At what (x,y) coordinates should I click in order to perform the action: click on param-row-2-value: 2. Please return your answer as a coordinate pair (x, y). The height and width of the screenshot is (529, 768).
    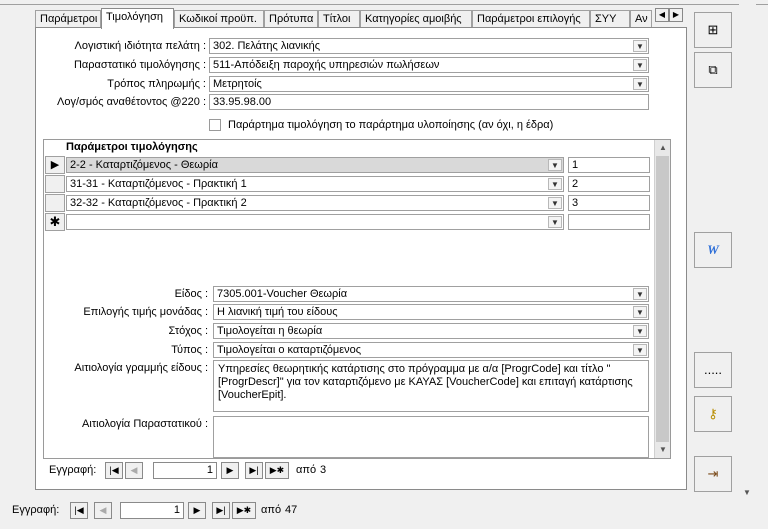
    Looking at the image, I should click on (609, 184).